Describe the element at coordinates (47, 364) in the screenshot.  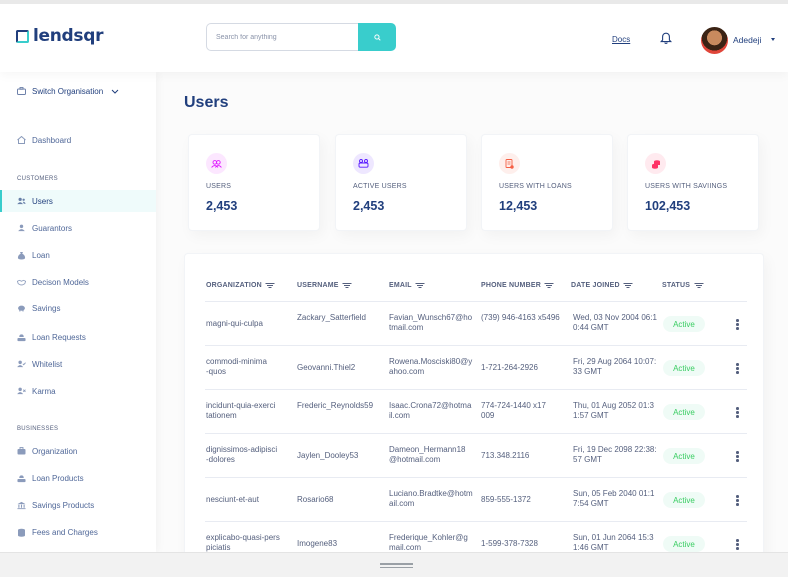
I see `sidebar-item-label: Whitelist` at that location.